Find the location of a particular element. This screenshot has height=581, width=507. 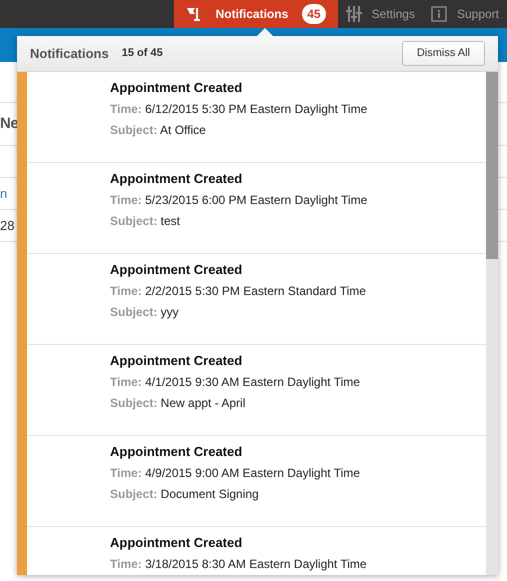

time-text: Time: 4/9/2015 9:00 AM Eastern Daylight Time is located at coordinates (235, 473).